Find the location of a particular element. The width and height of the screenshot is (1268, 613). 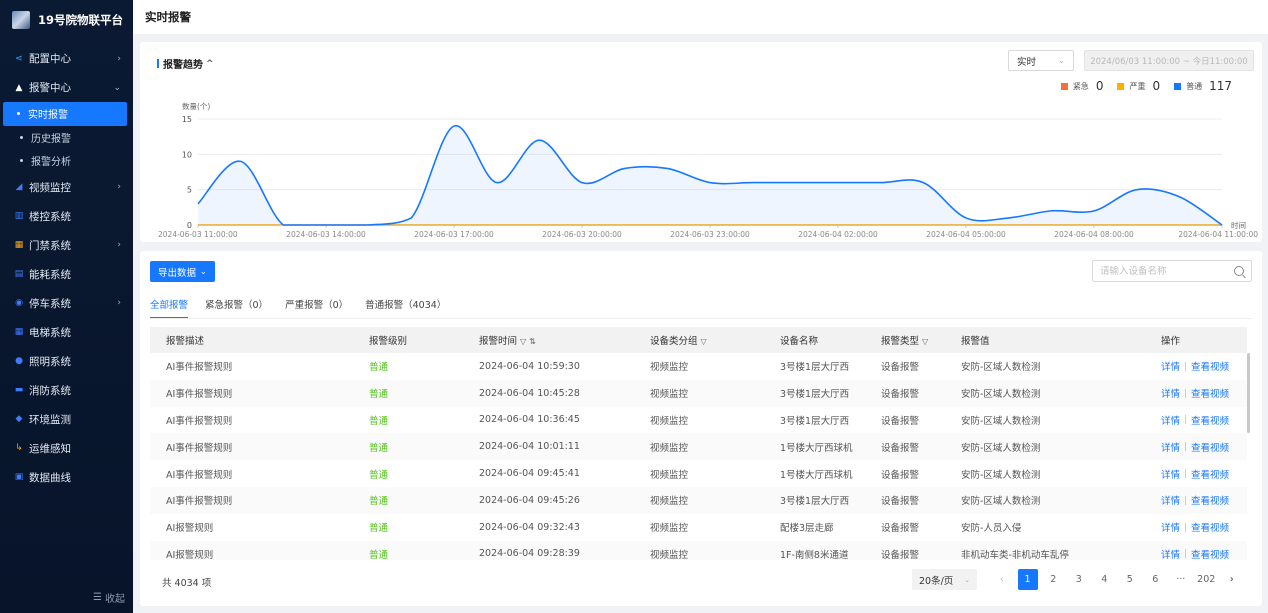

page-3: 3 is located at coordinates (1079, 579).